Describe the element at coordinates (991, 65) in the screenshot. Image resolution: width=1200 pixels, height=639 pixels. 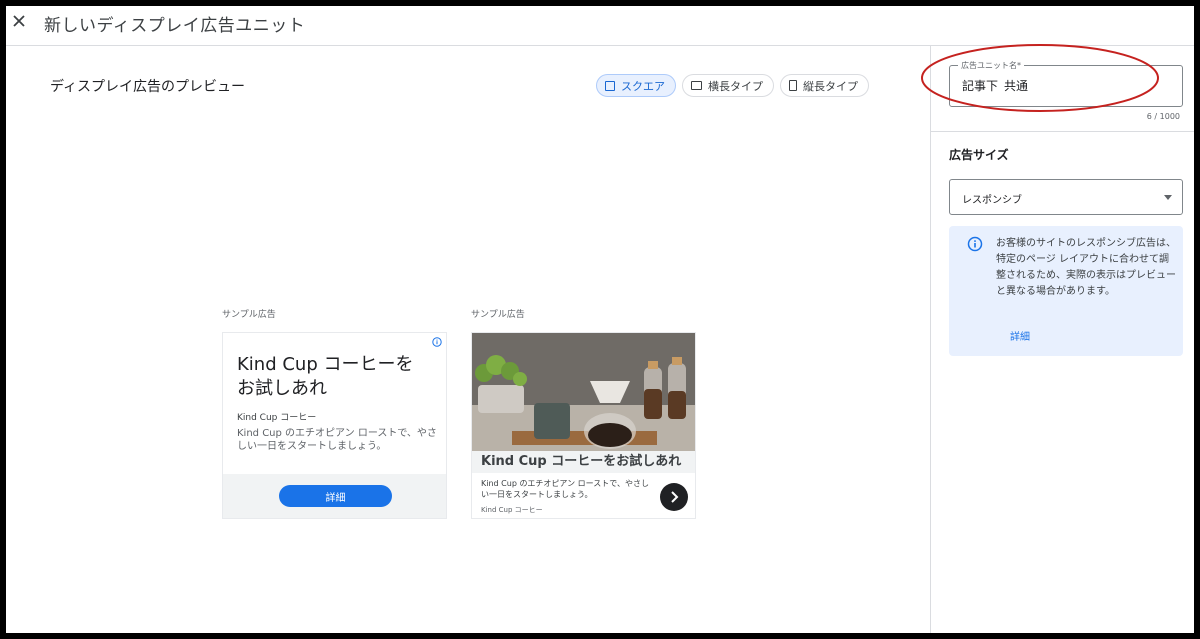
I see `field-label: 広告ユニット名*` at that location.